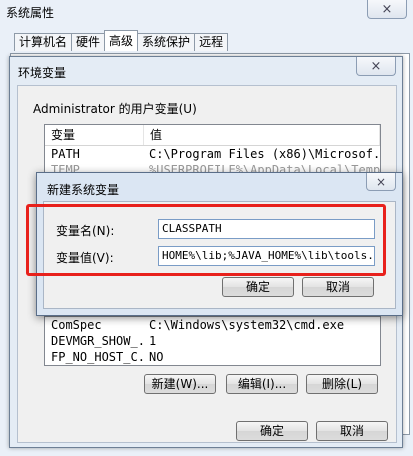  What do you see at coordinates (42, 73) in the screenshot?
I see `window-title: 环境变量` at bounding box center [42, 73].